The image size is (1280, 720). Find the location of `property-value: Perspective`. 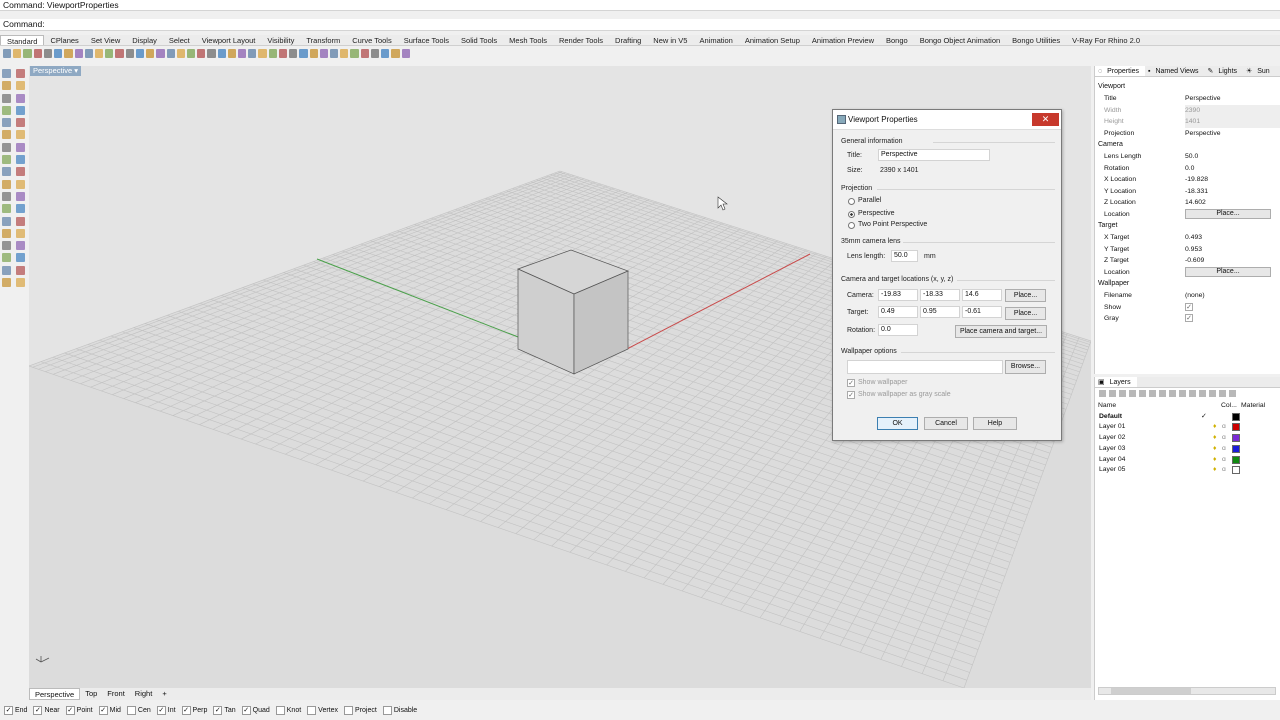

property-value: Perspective is located at coordinates (1232, 134).